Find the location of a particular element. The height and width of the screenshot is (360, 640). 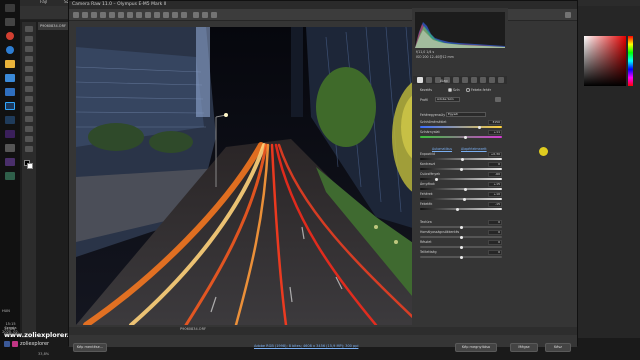

highlights-value: -60 is located at coordinates (495, 174).